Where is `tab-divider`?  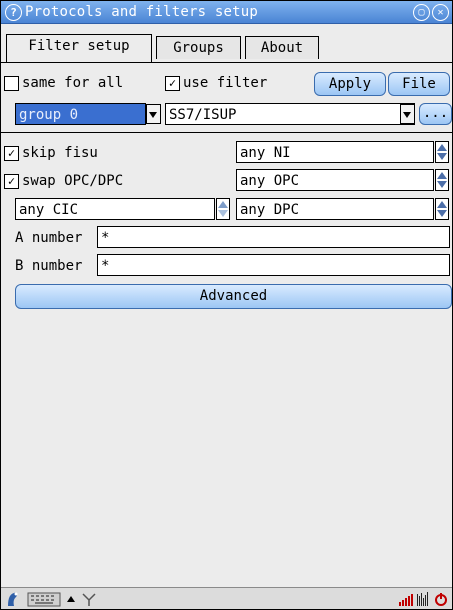 tab-divider is located at coordinates (226, 62).